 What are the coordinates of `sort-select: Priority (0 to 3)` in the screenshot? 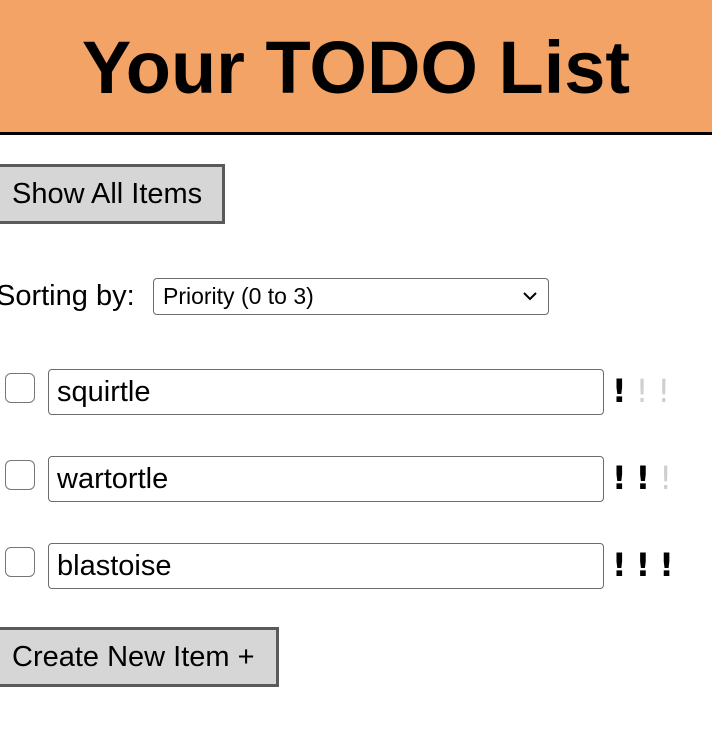 It's located at (351, 296).